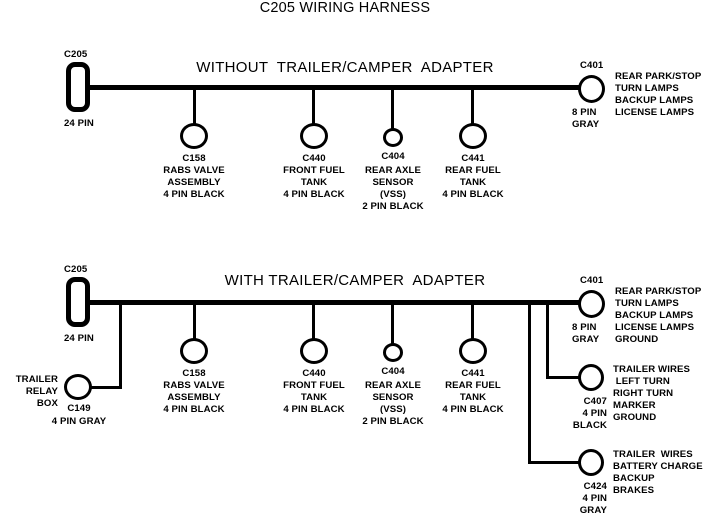  I want to click on connector-c149-id: C149, so click(79, 408).